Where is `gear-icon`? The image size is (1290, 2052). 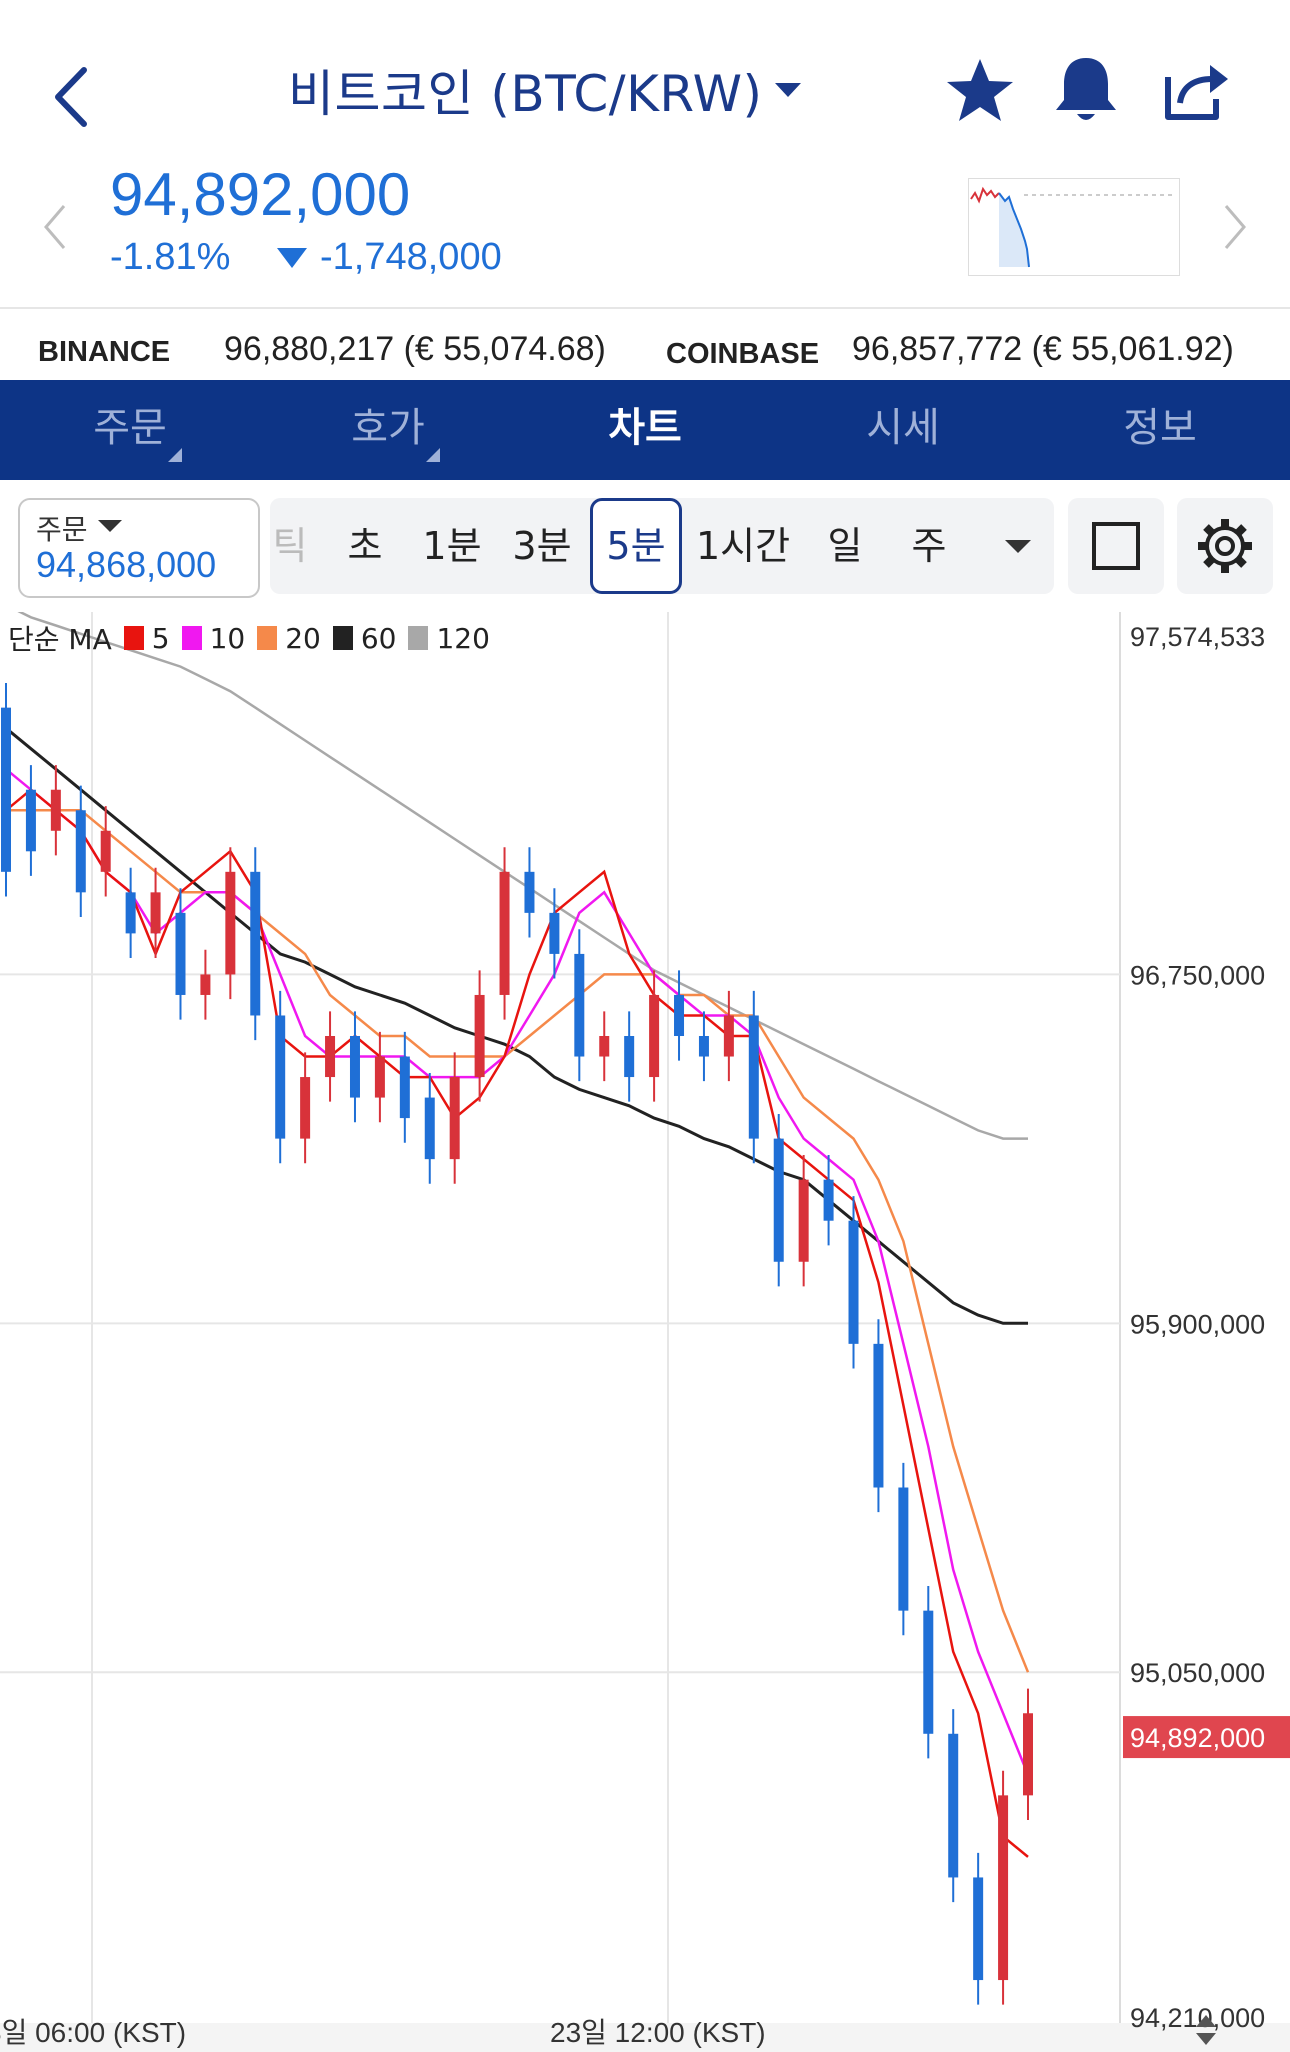
gear-icon is located at coordinates (1225, 546).